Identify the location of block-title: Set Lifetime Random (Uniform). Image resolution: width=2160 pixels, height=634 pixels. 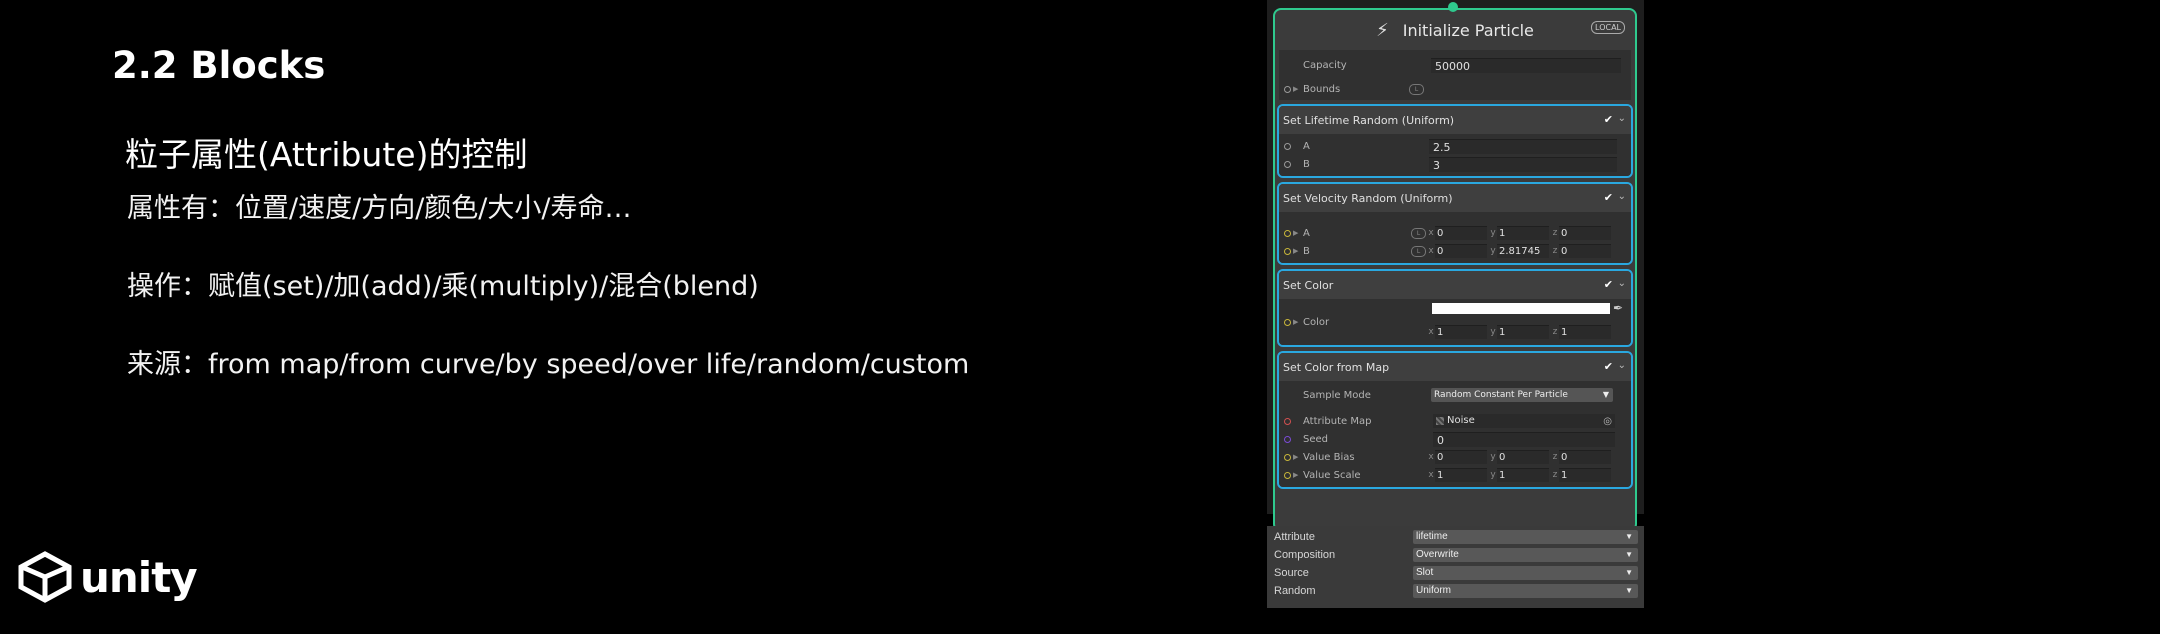
(1369, 120).